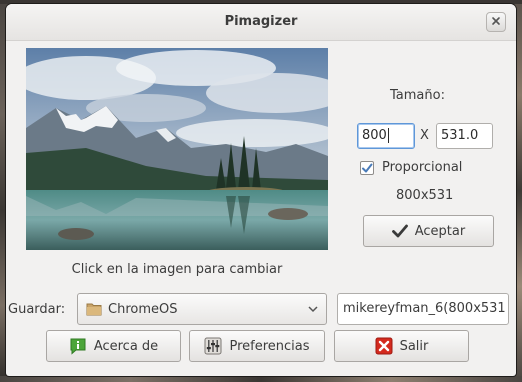 The height and width of the screenshot is (382, 522). What do you see at coordinates (143, 309) in the screenshot?
I see `selected-folder: ChromeOS` at bounding box center [143, 309].